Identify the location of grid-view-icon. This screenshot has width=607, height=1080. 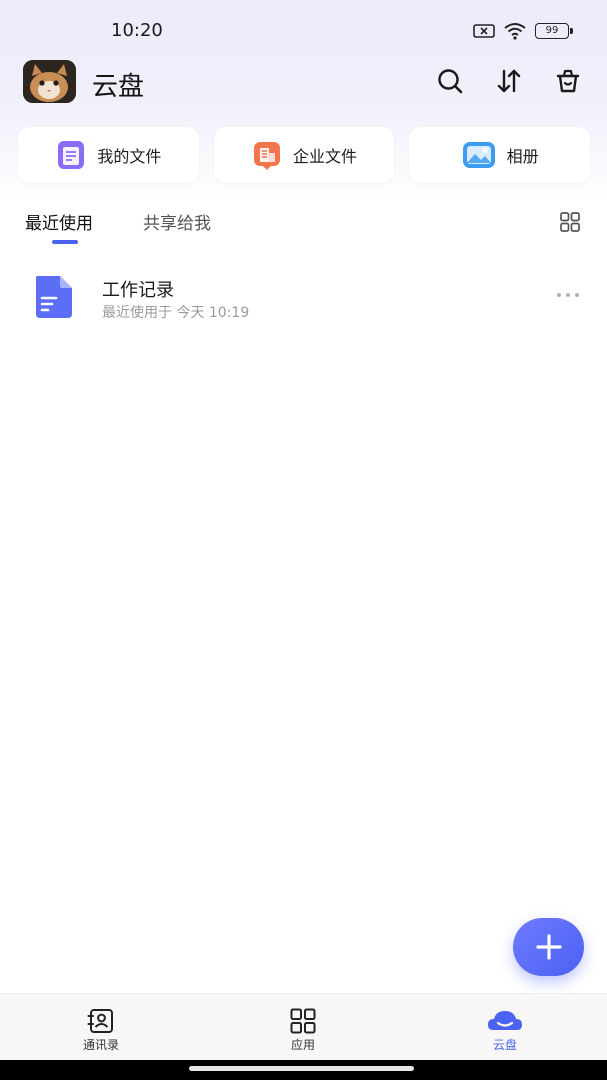
(570, 222).